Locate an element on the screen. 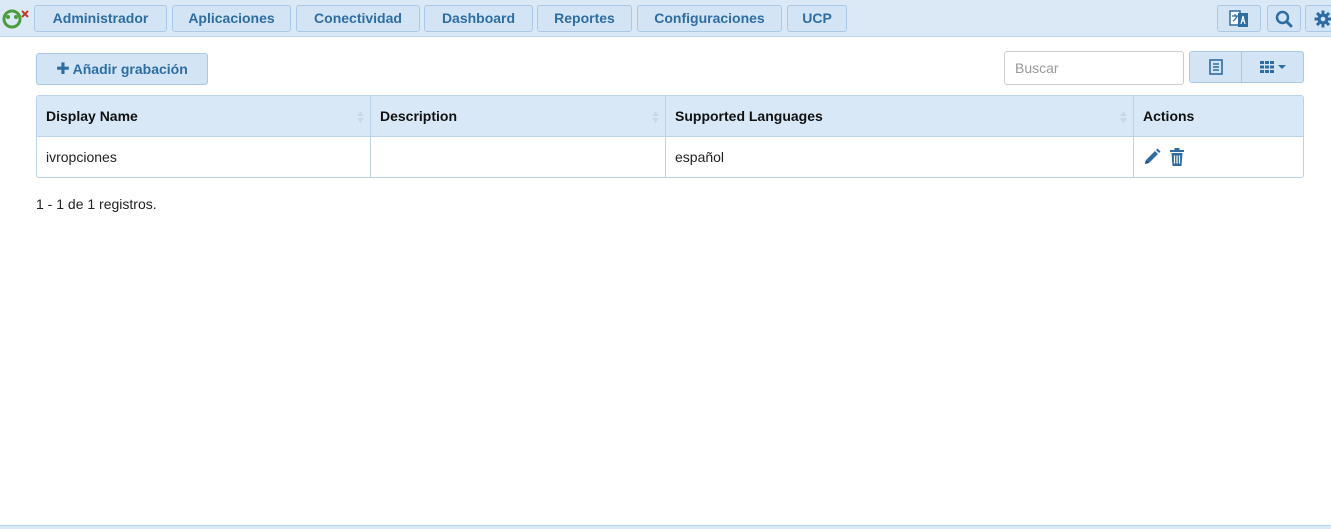 This screenshot has height=529, width=1331. translate-icon is located at coordinates (1238, 18).